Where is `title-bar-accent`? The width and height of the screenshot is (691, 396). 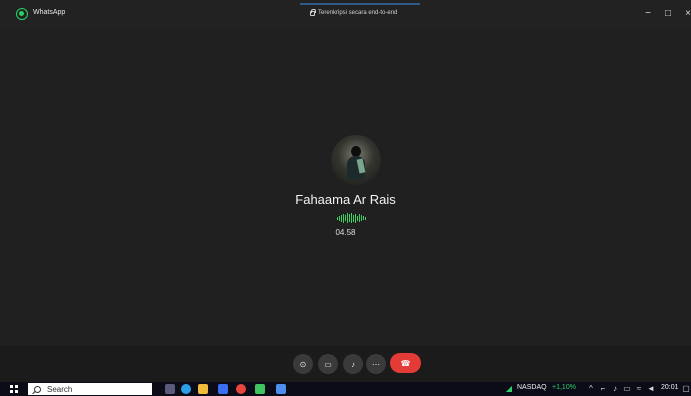
title-bar-accent is located at coordinates (360, 4).